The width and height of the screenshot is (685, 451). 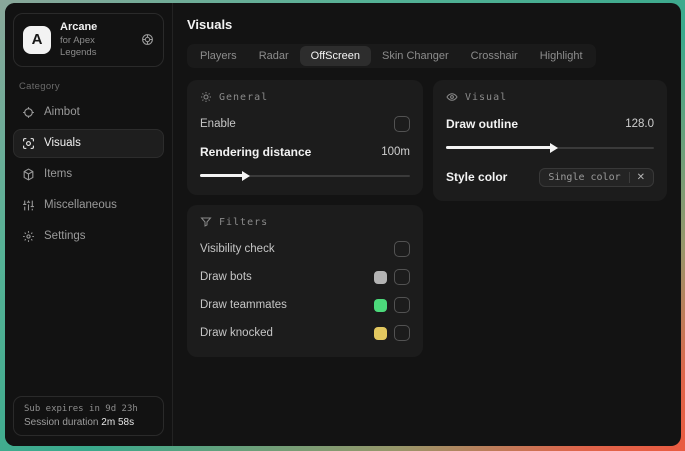 I want to click on sidebar-item-aimbot: Aimbot, so click(x=88, y=112).